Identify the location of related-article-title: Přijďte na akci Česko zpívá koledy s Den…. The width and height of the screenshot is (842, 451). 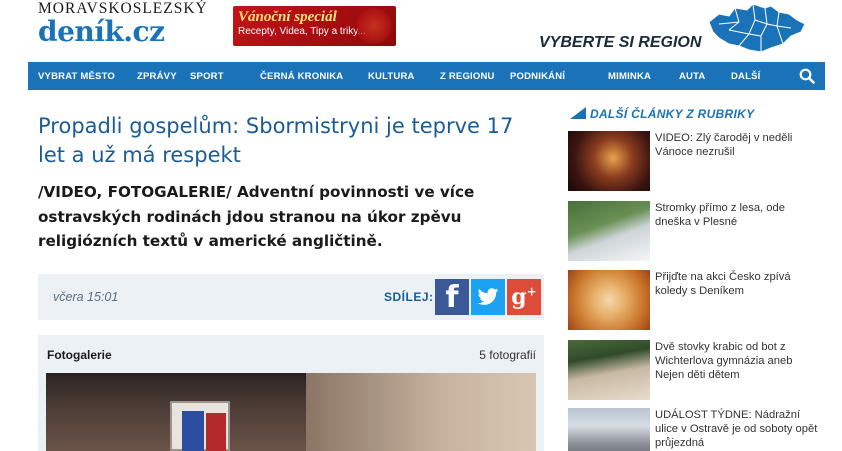
(739, 284).